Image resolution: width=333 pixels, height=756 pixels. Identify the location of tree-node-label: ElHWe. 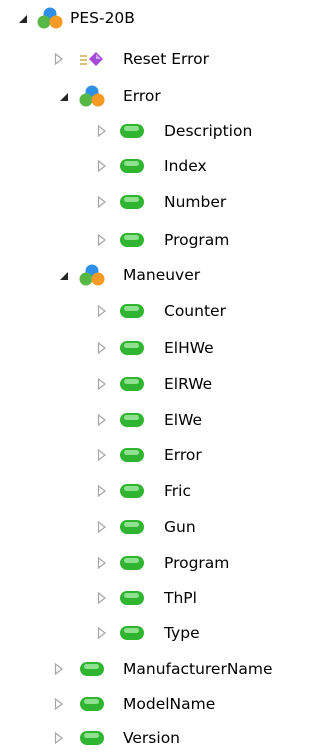
(189, 348).